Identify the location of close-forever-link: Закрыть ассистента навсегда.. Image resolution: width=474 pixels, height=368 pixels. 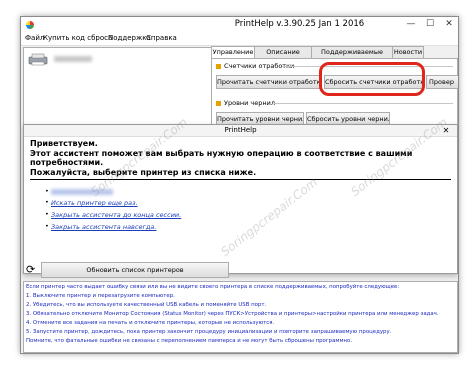
(103, 227).